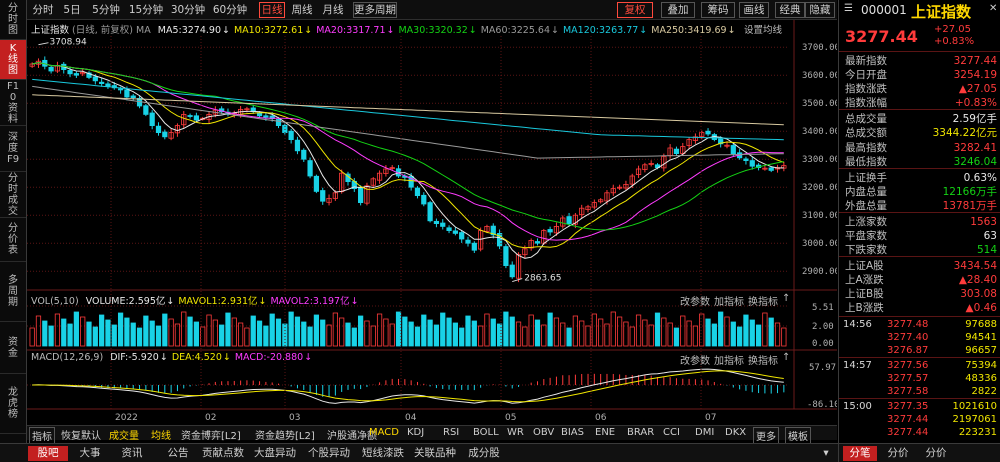  Describe the element at coordinates (13, 103) in the screenshot. I see `sidebar-item-2: F10资料` at that location.